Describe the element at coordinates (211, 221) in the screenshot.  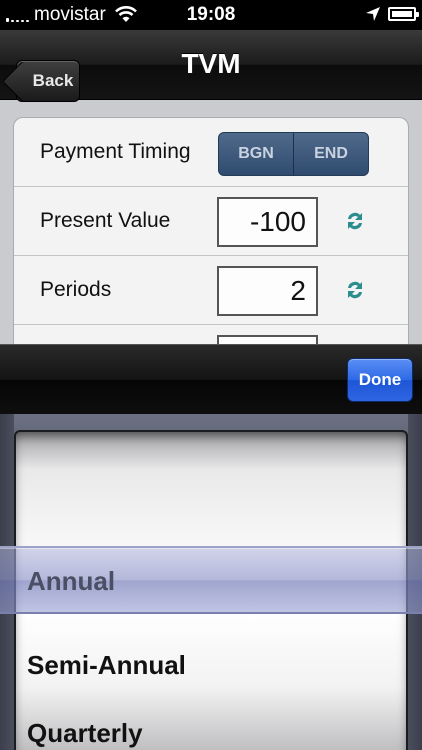
I see `present-value-row: Present Value -100` at that location.